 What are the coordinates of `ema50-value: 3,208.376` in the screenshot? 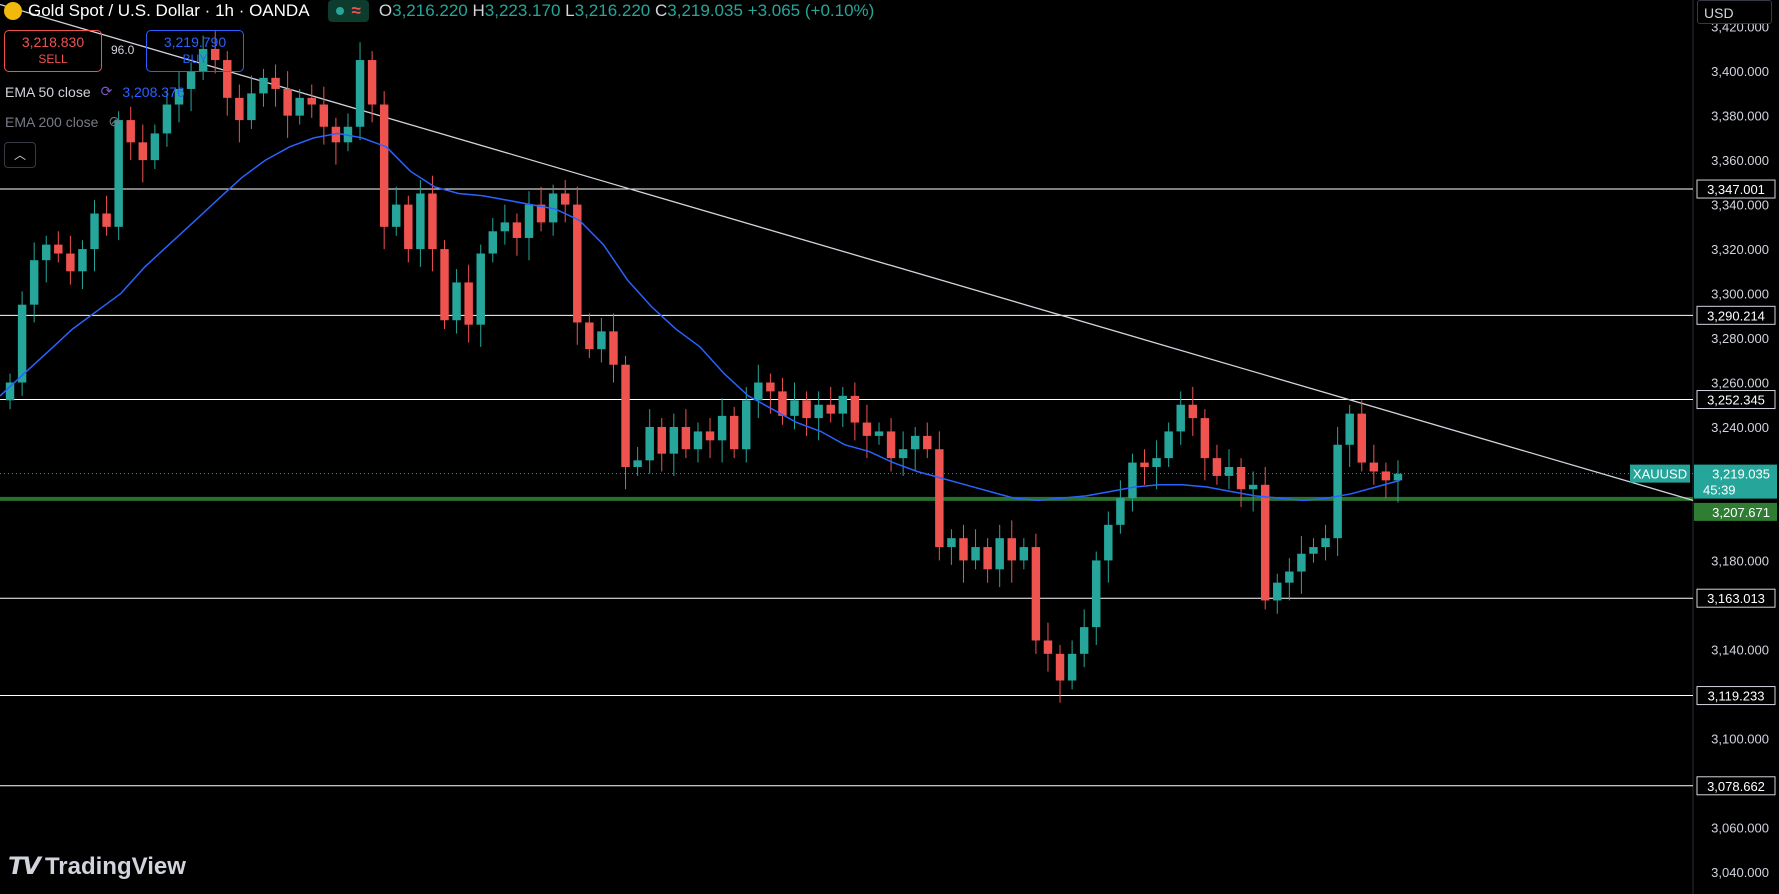 It's located at (153, 91).